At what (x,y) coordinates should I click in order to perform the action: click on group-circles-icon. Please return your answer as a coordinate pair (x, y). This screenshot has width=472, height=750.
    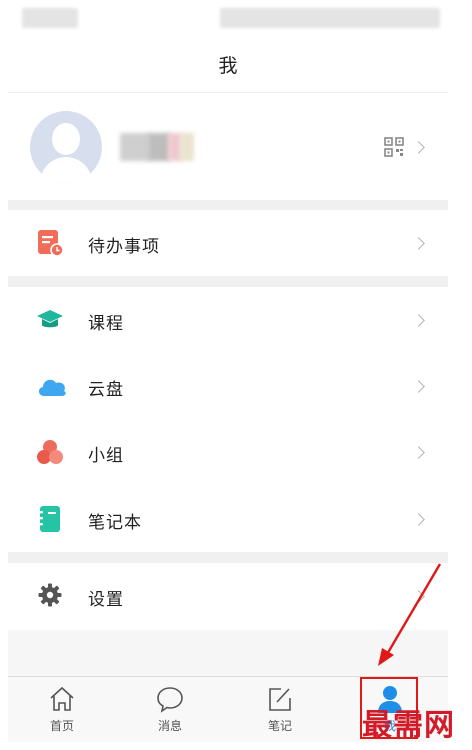
    Looking at the image, I should click on (50, 452).